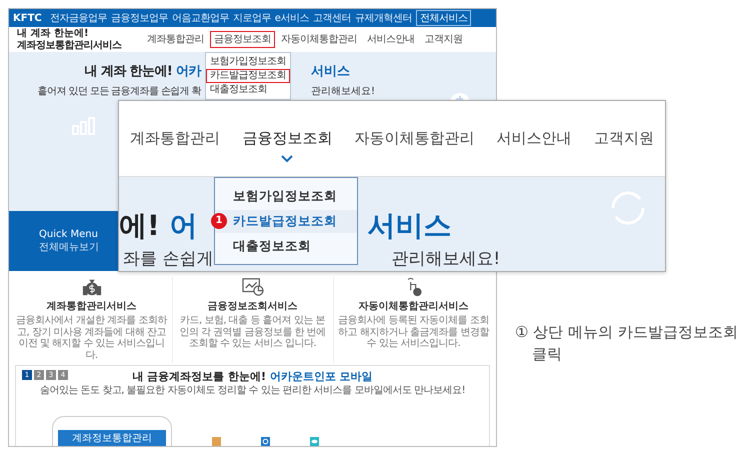 This screenshot has height=457, width=744. What do you see at coordinates (27, 18) in the screenshot?
I see `logo: KFTC` at bounding box center [27, 18].